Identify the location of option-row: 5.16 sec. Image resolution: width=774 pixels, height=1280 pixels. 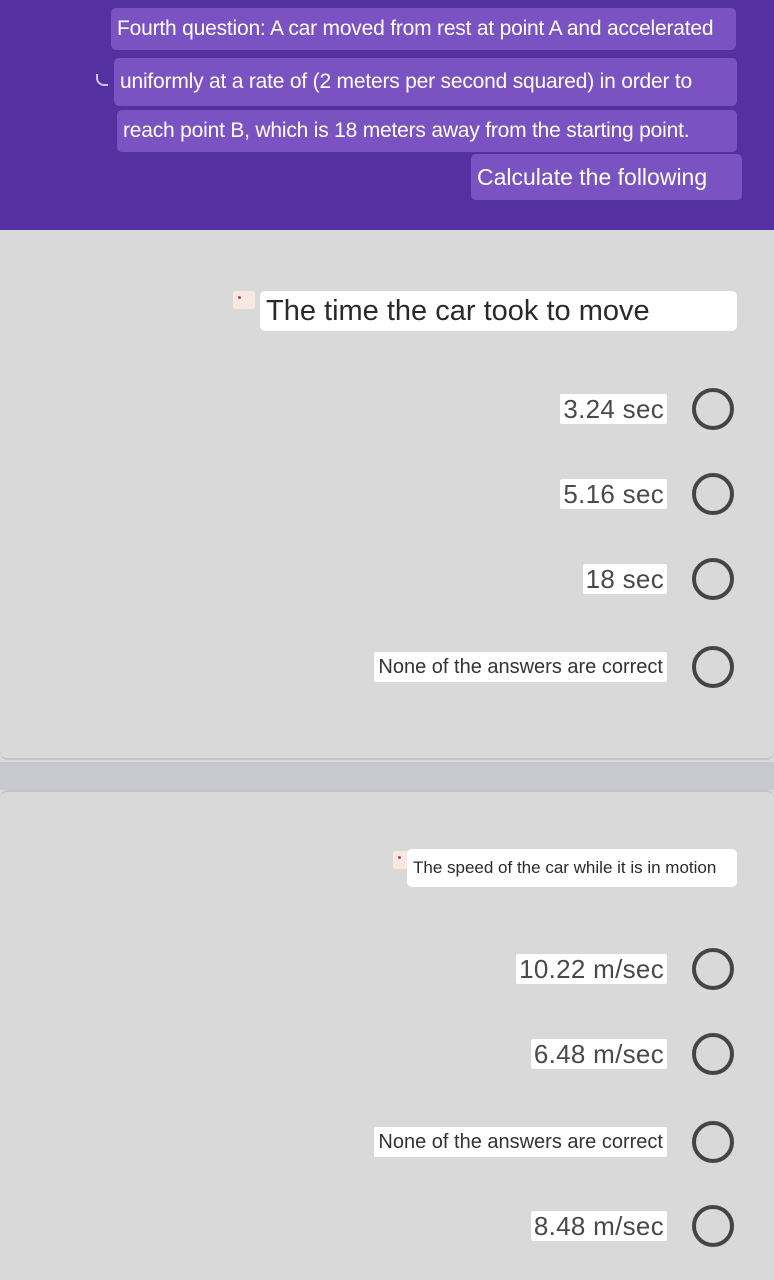
(647, 494).